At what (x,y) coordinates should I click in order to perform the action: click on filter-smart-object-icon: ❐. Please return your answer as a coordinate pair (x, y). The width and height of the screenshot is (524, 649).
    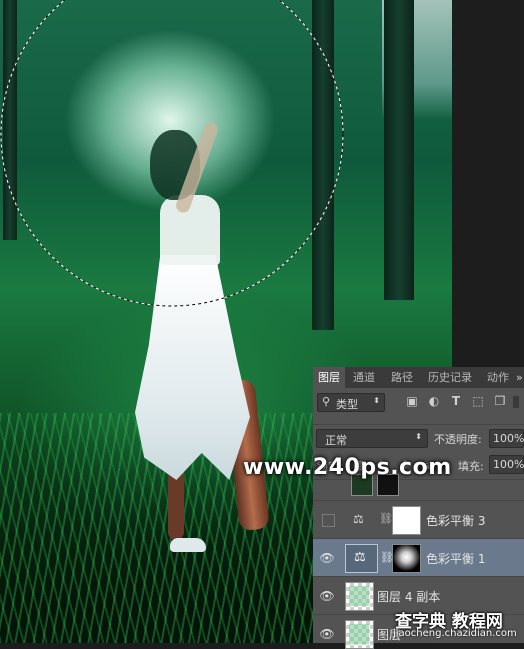
    Looking at the image, I should click on (500, 401).